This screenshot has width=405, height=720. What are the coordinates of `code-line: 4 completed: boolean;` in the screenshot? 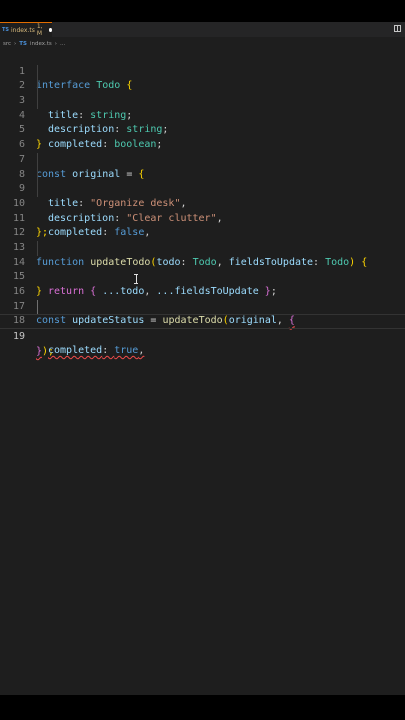 It's located at (202, 122).